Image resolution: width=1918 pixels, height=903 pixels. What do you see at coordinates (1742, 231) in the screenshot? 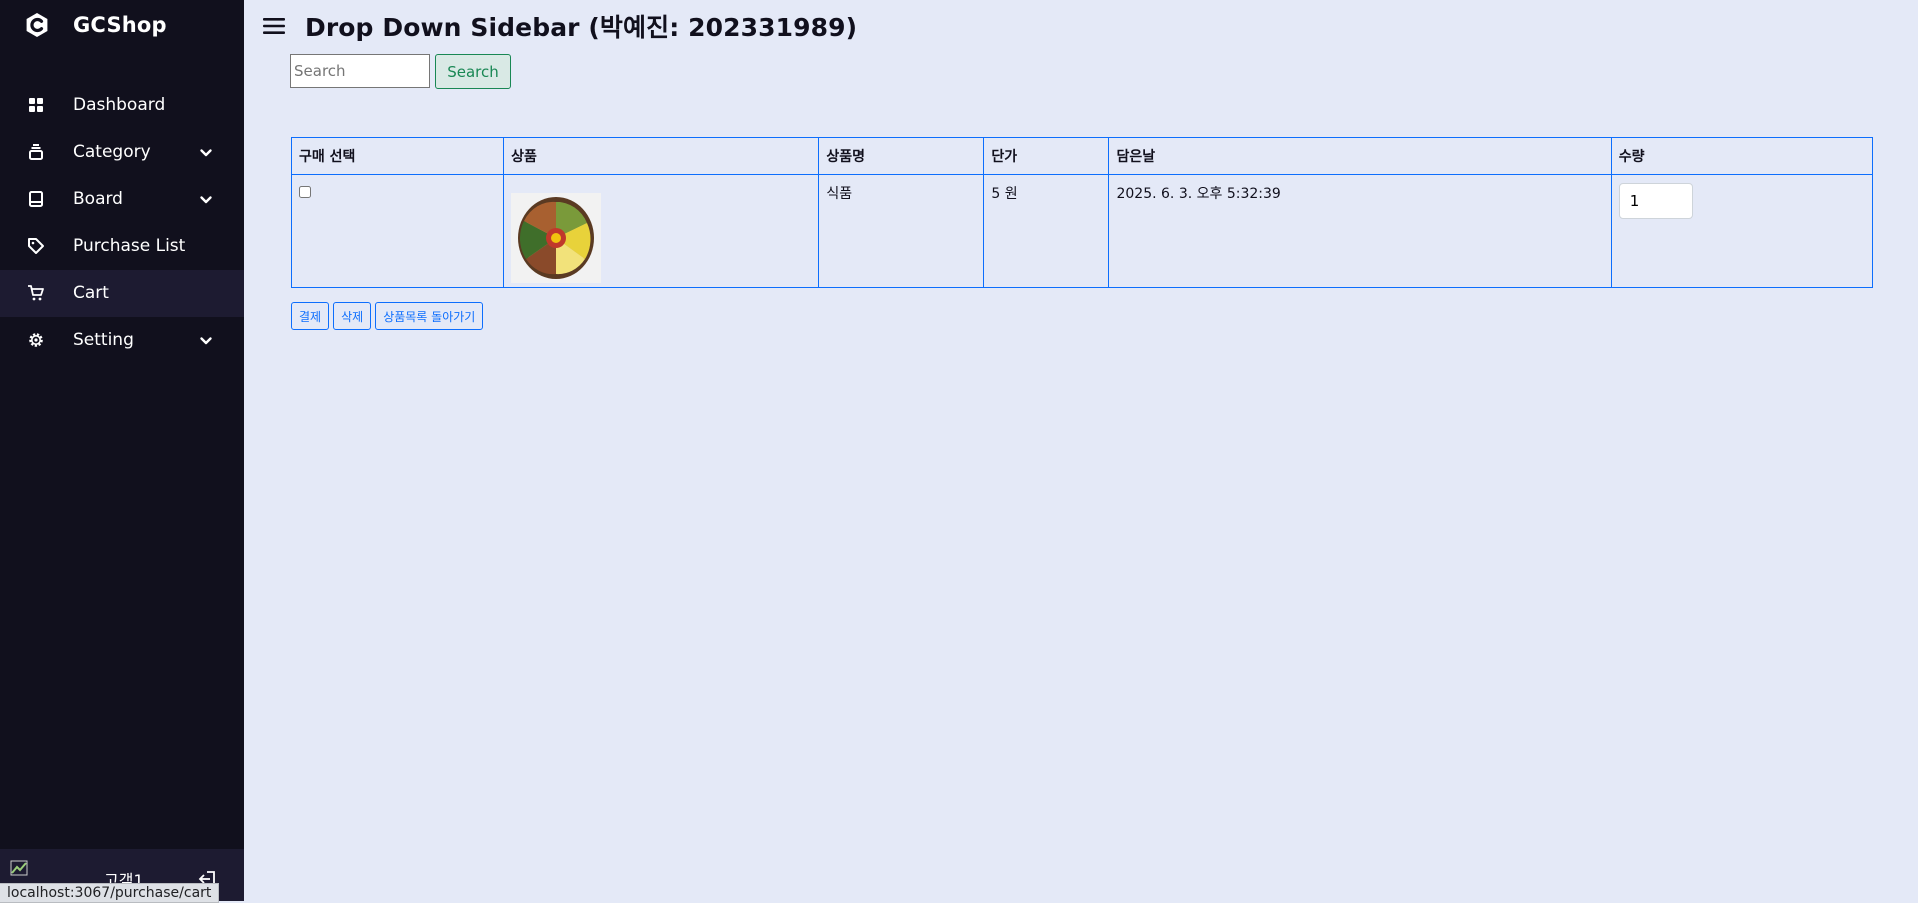
I see `quantity-cell` at bounding box center [1742, 231].